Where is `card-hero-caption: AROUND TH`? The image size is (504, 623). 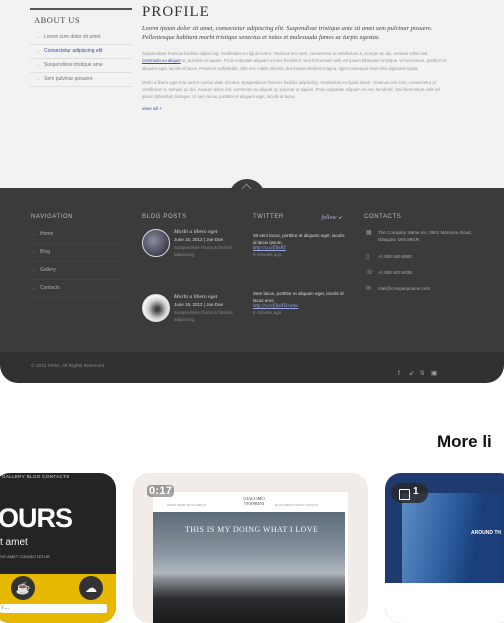 card-hero-caption: AROUND TH is located at coordinates (486, 533).